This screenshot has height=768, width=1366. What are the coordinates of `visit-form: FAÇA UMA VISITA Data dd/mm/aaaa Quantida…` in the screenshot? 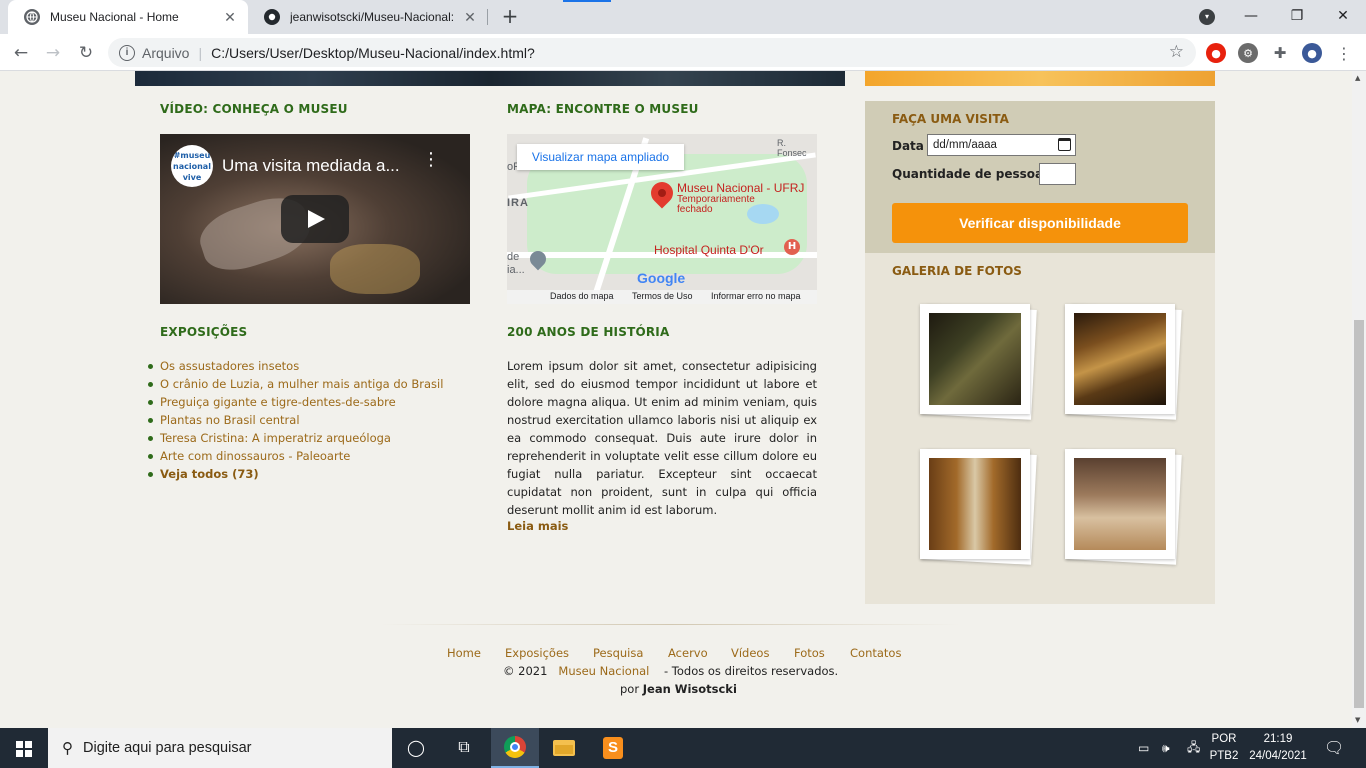 It's located at (1040, 177).